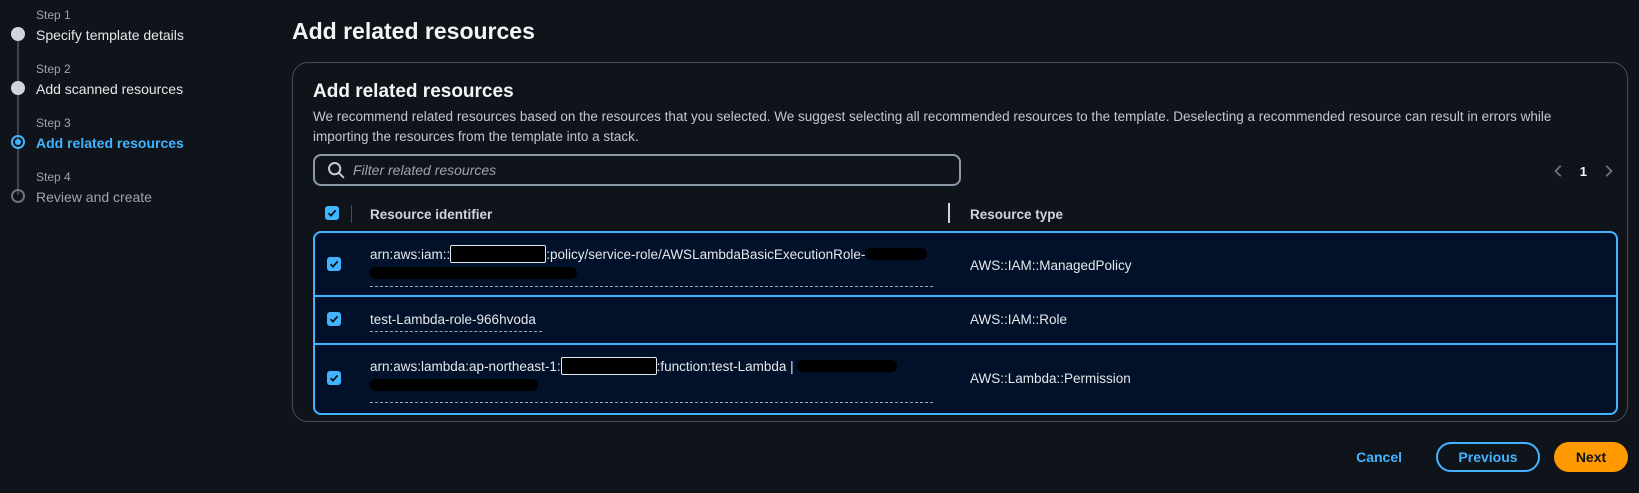  Describe the element at coordinates (656, 170) in the screenshot. I see `filter-input` at that location.